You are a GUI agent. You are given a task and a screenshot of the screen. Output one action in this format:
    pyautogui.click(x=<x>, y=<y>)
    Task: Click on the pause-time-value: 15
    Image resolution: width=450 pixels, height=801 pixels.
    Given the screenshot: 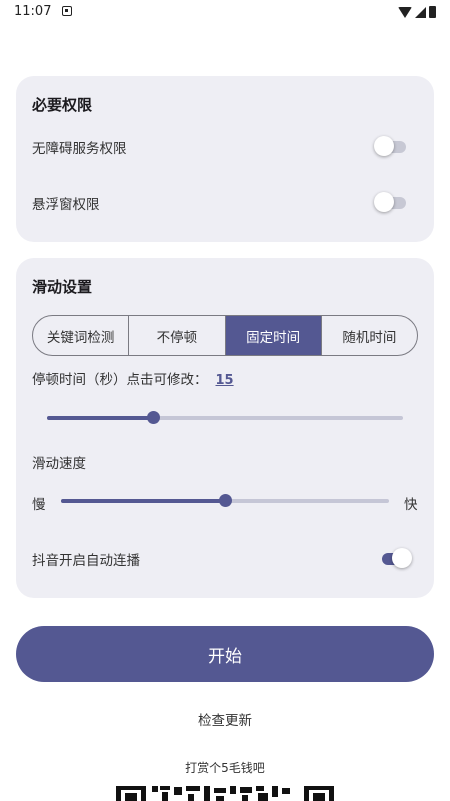 What is the action you would take?
    pyautogui.click(x=225, y=380)
    